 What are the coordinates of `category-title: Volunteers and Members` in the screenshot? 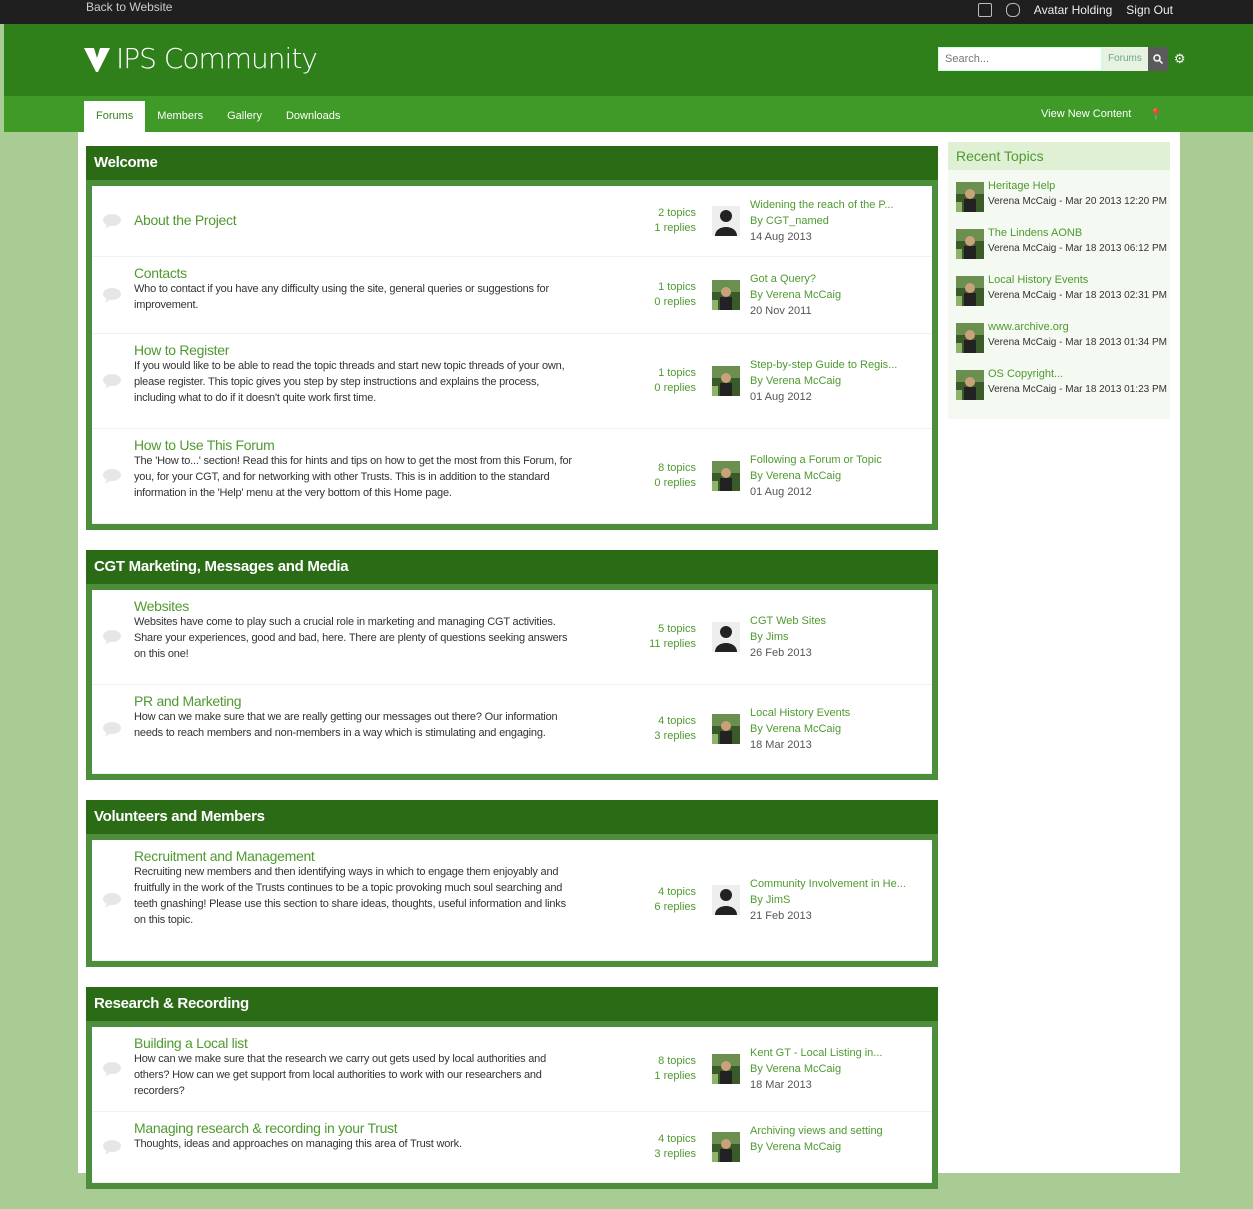 It's located at (512, 817).